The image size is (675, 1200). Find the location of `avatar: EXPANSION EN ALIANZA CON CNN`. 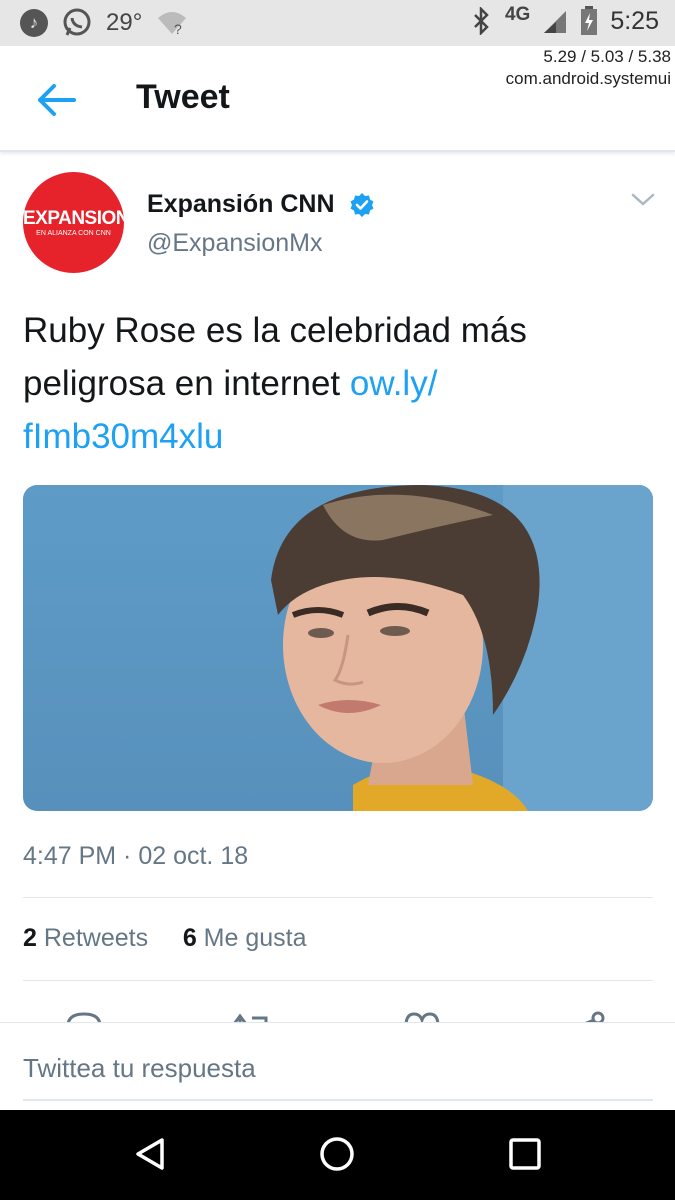

avatar: EXPANSION EN ALIANZA CON CNN is located at coordinates (73, 222).